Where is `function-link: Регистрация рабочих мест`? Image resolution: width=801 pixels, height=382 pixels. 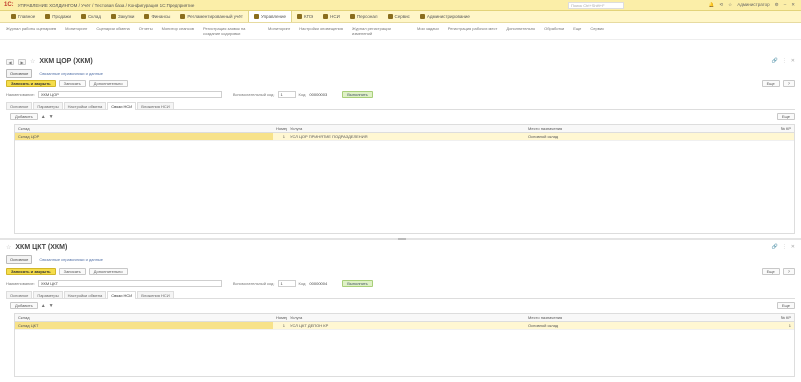 function-link: Регистрация рабочих мест is located at coordinates (473, 28).